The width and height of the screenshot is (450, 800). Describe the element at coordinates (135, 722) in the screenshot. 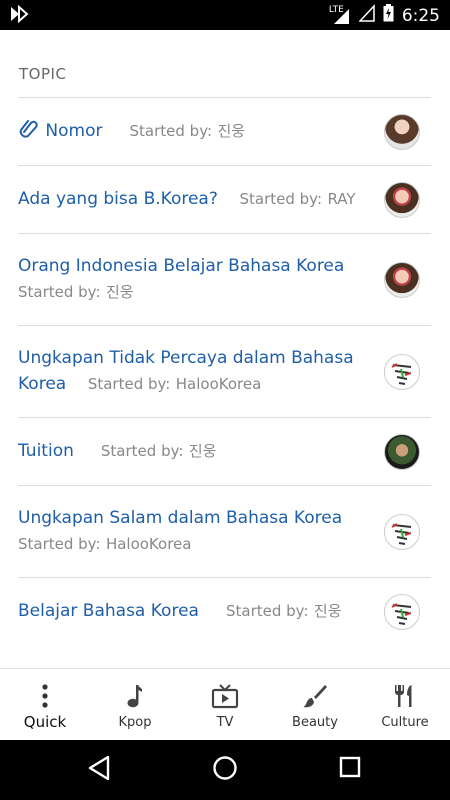

I see `tab-label: Kpop` at that location.